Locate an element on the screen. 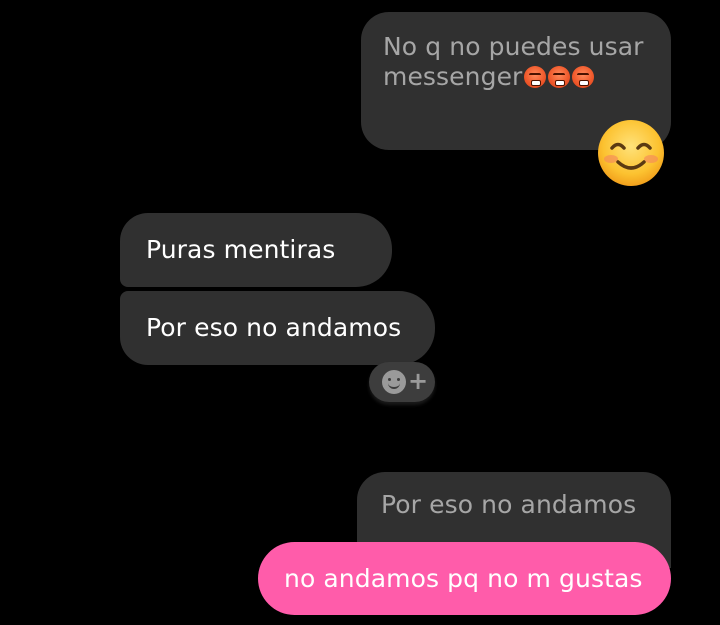 This screenshot has height=625, width=720. message-text: no andamos pq no m gustas is located at coordinates (463, 578).